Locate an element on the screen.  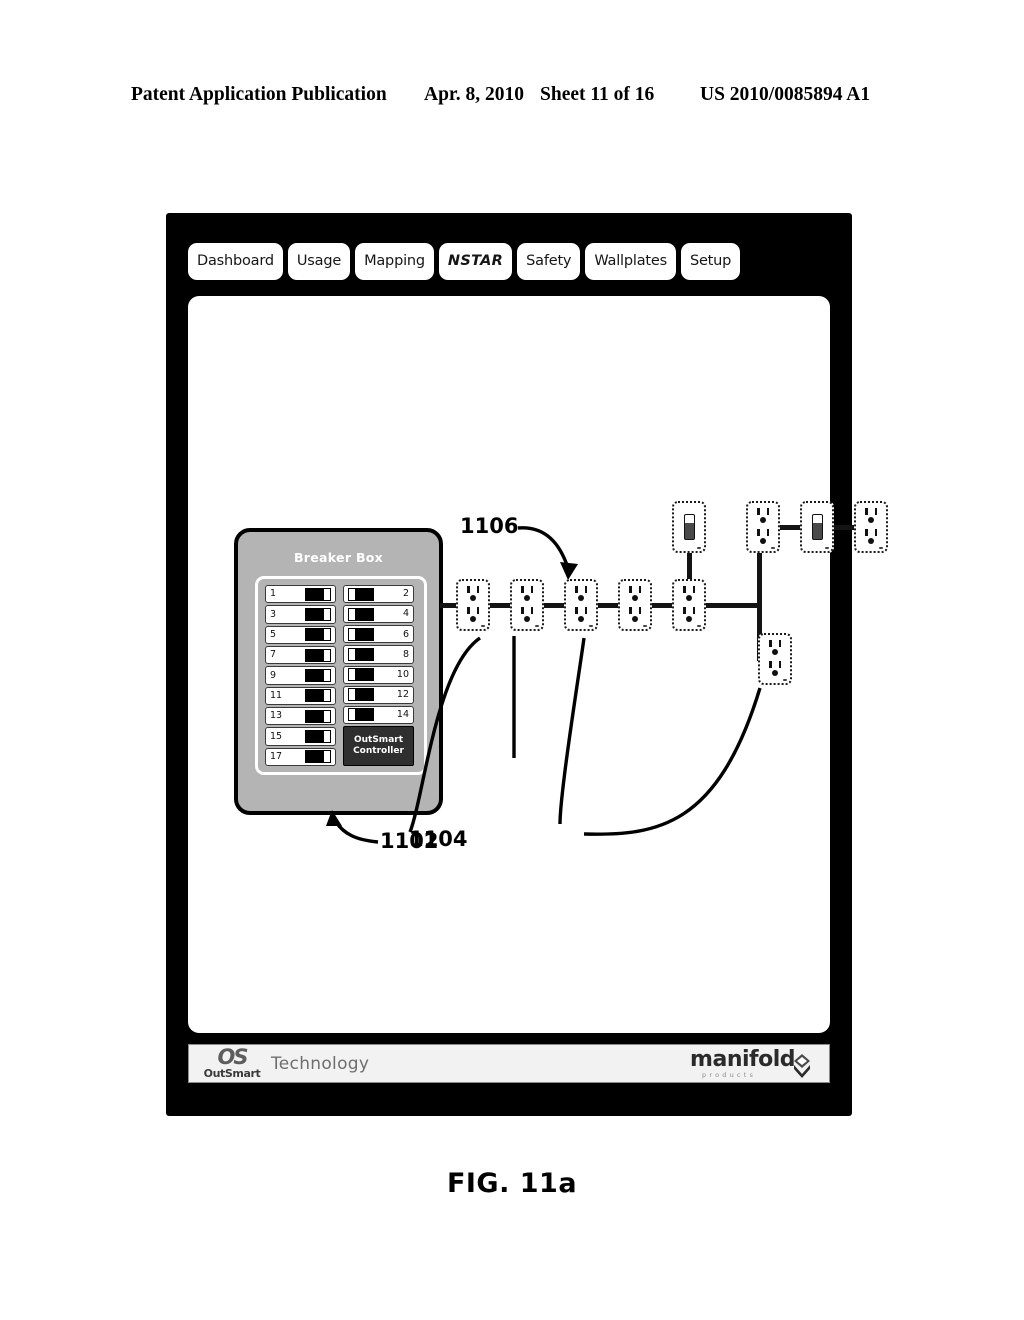
socket-bottom is located at coordinates (871, 537).